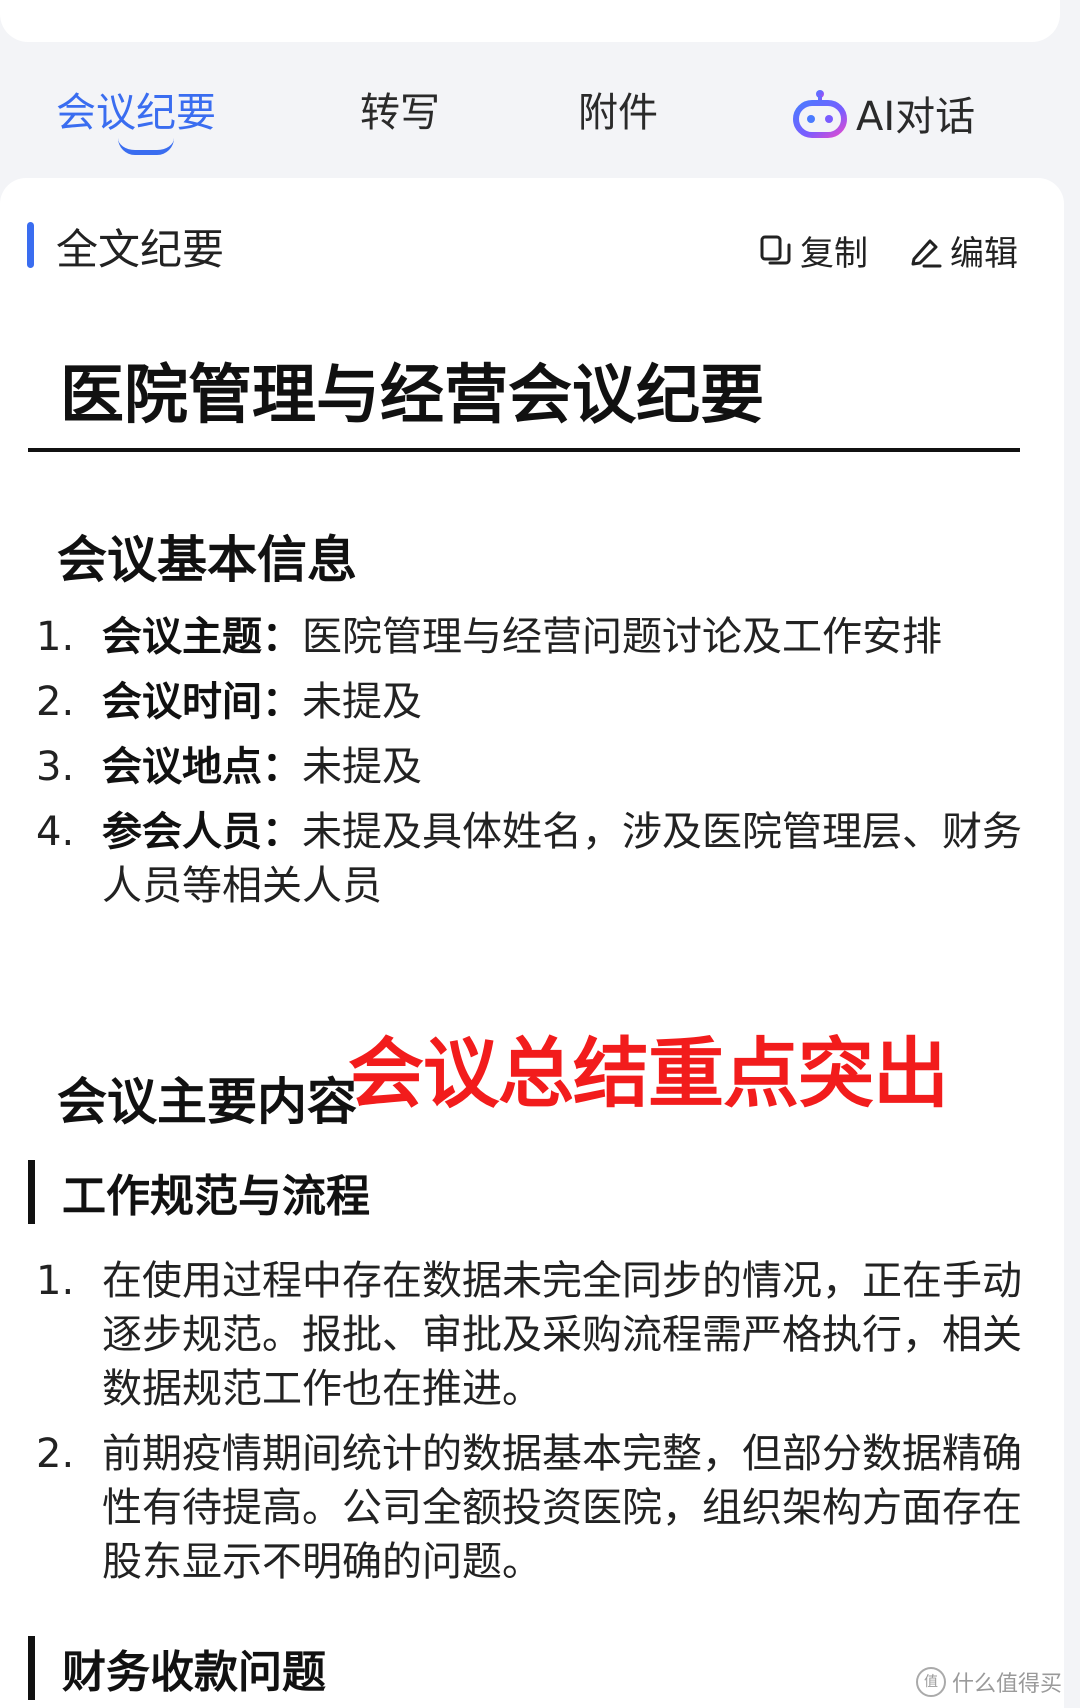  What do you see at coordinates (202, 832) in the screenshot?
I see `item-label: 参会人员：` at bounding box center [202, 832].